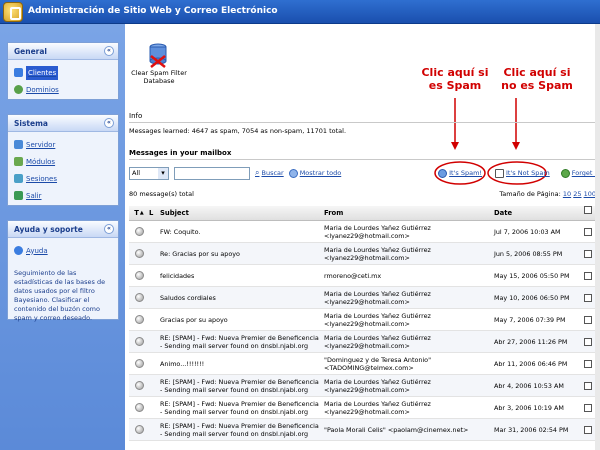 The height and width of the screenshot is (450, 600). What do you see at coordinates (530, 194) in the screenshot?
I see `page-size-label: Tamaño de Página:` at bounding box center [530, 194].